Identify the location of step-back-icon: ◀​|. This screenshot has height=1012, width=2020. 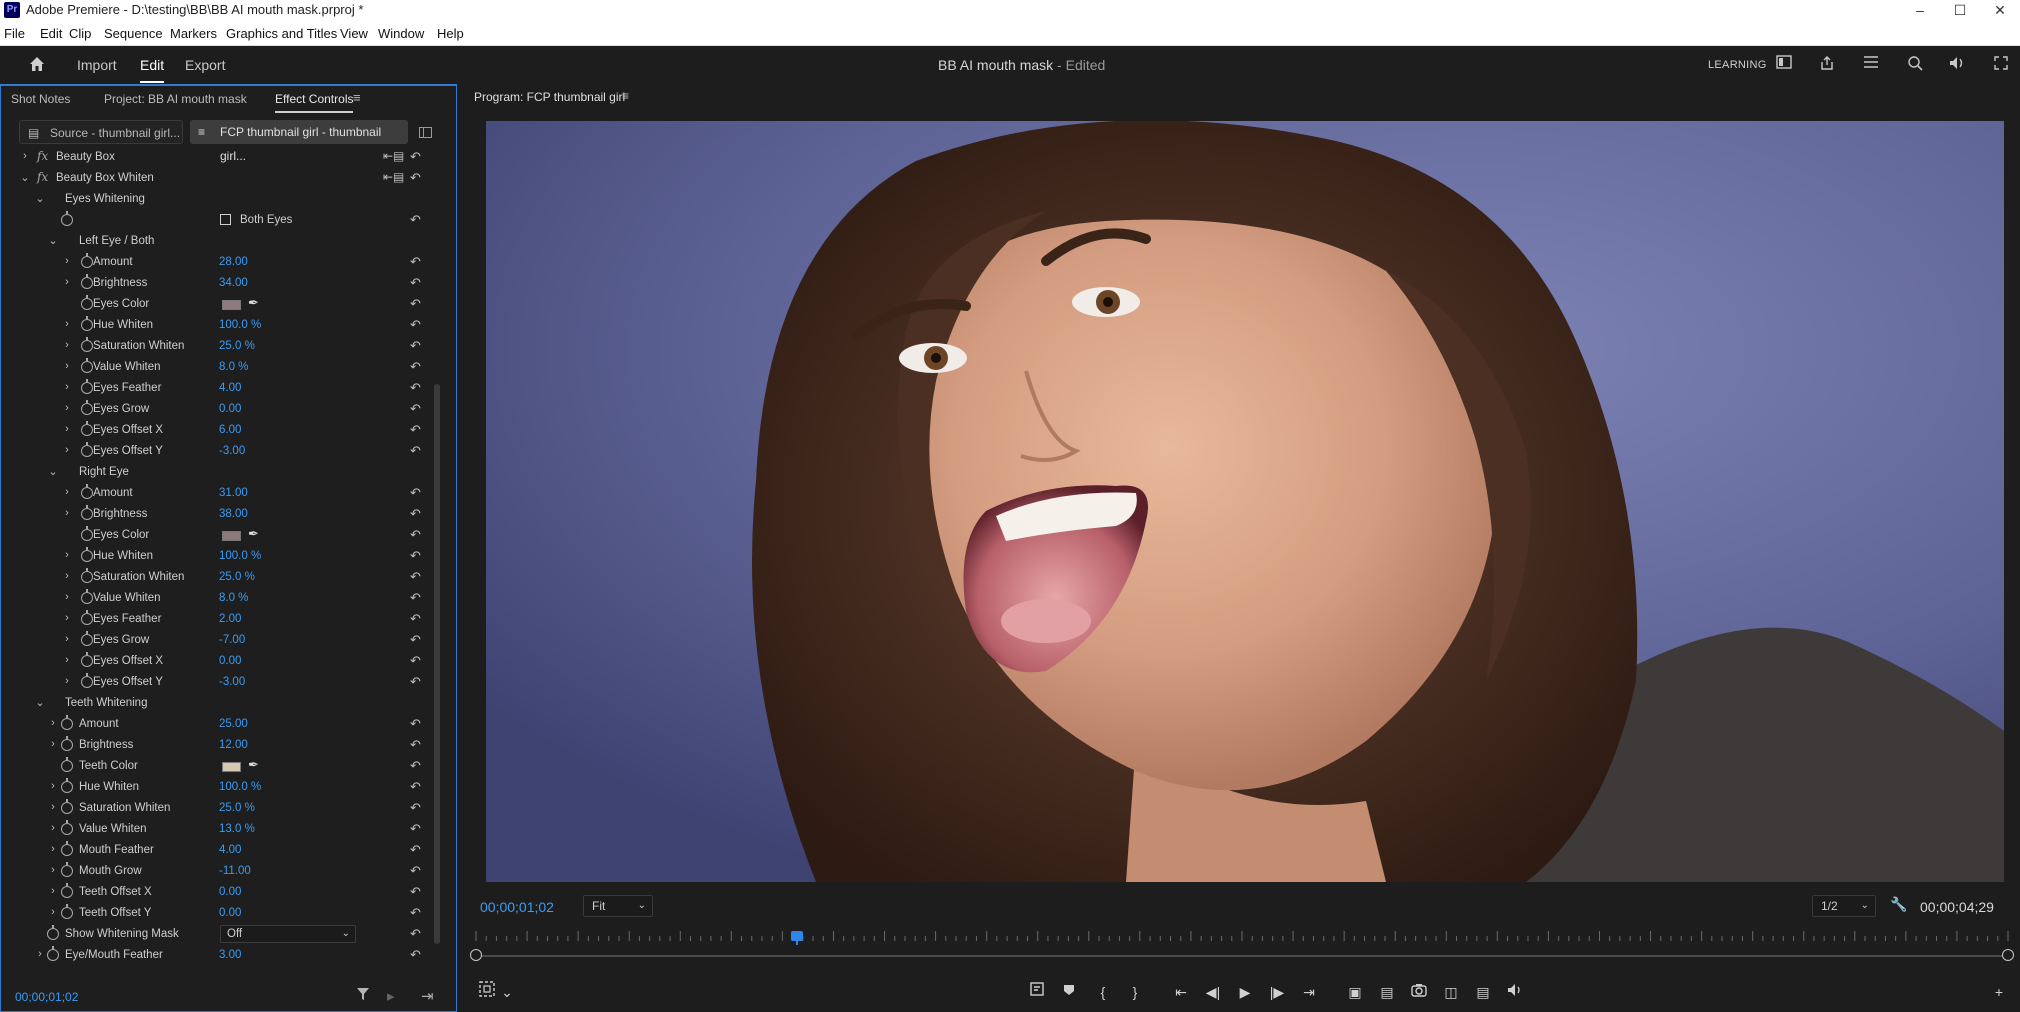
(1213, 992).